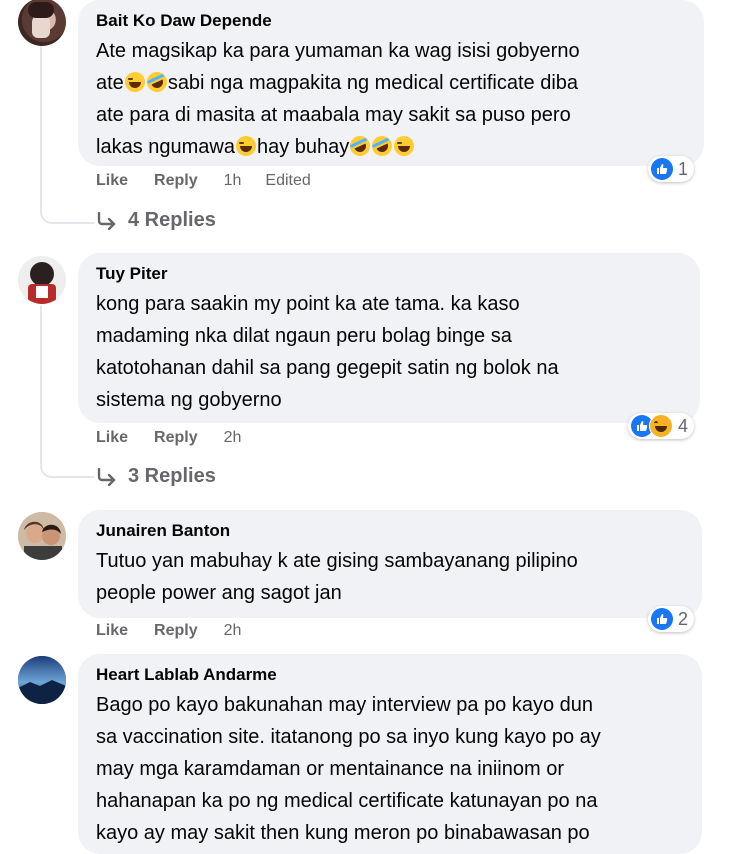 The width and height of the screenshot is (750, 854). Describe the element at coordinates (390, 530) in the screenshot. I see `comment-author: Junairen Banton` at that location.